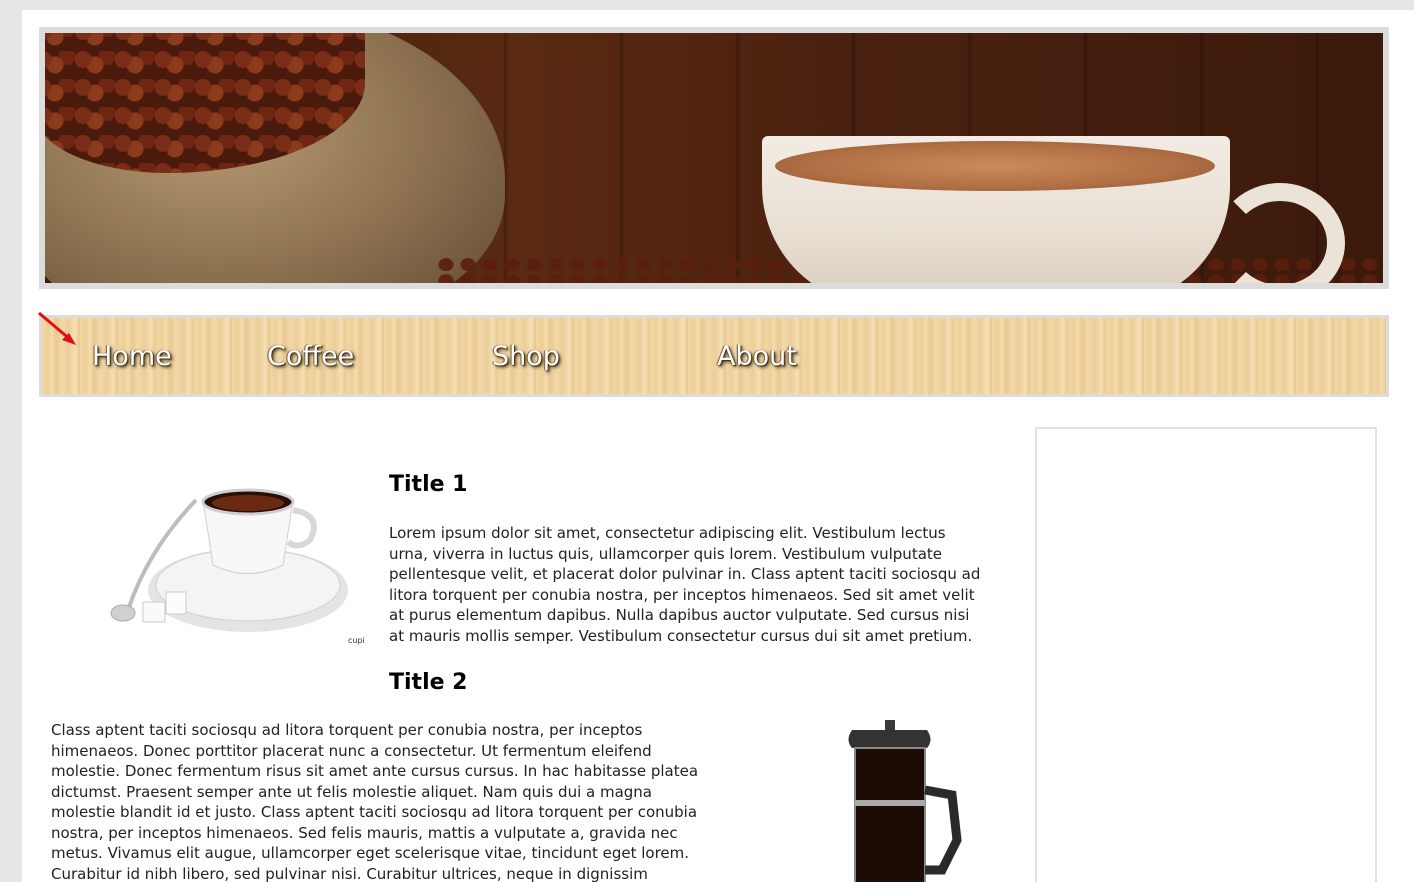  What do you see at coordinates (379, 356) in the screenshot?
I see `nav-item-coffee: Coffee` at bounding box center [379, 356].